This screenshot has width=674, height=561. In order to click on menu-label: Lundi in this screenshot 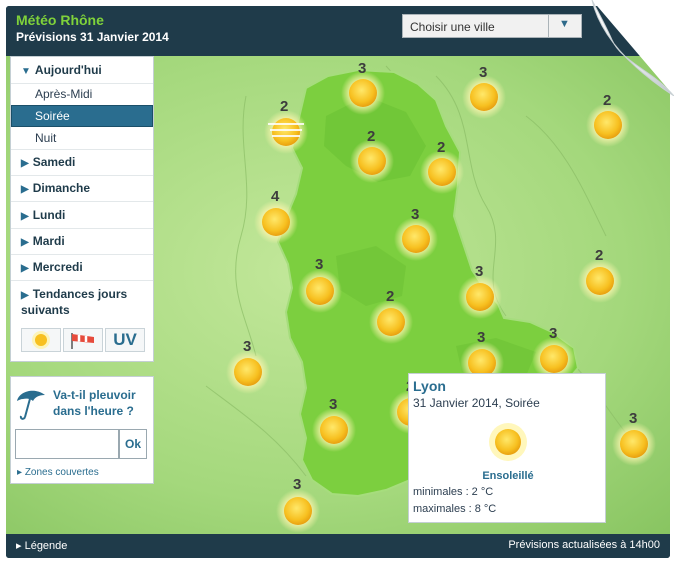, I will do `click(49, 215)`.